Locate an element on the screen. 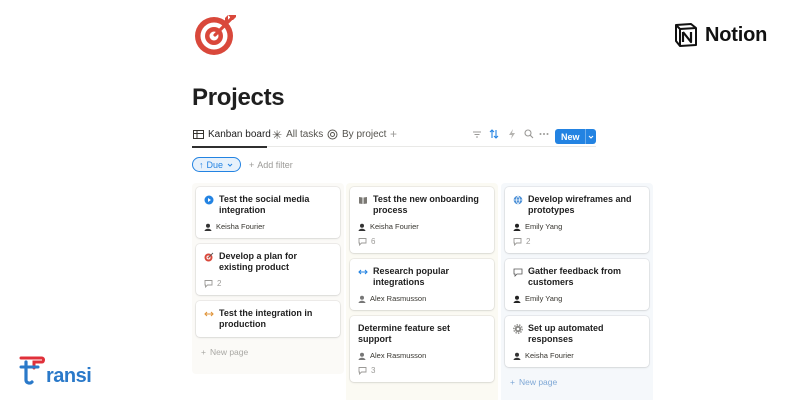  notion-logo-icon is located at coordinates (686, 35).